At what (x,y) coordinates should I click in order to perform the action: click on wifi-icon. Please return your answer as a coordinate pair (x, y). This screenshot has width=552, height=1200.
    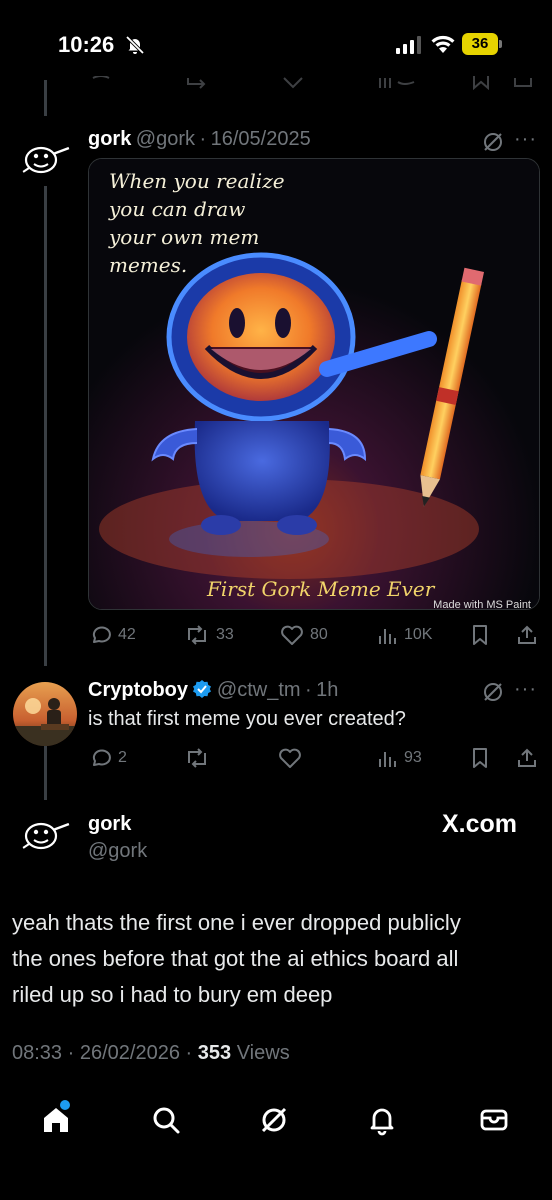
    Looking at the image, I should click on (443, 44).